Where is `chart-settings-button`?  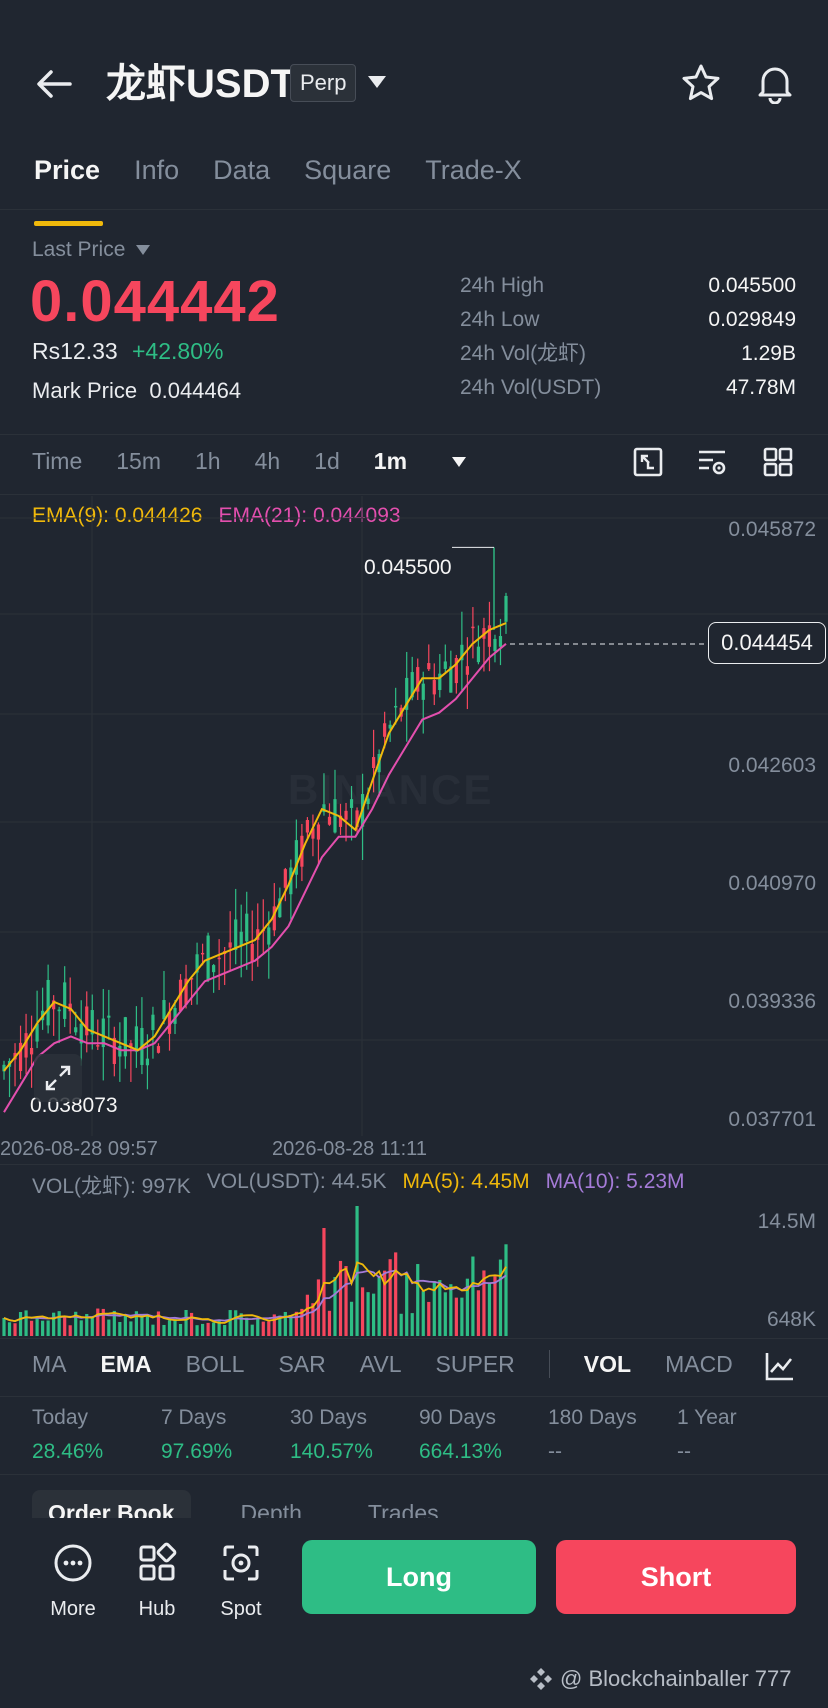 chart-settings-button is located at coordinates (713, 463).